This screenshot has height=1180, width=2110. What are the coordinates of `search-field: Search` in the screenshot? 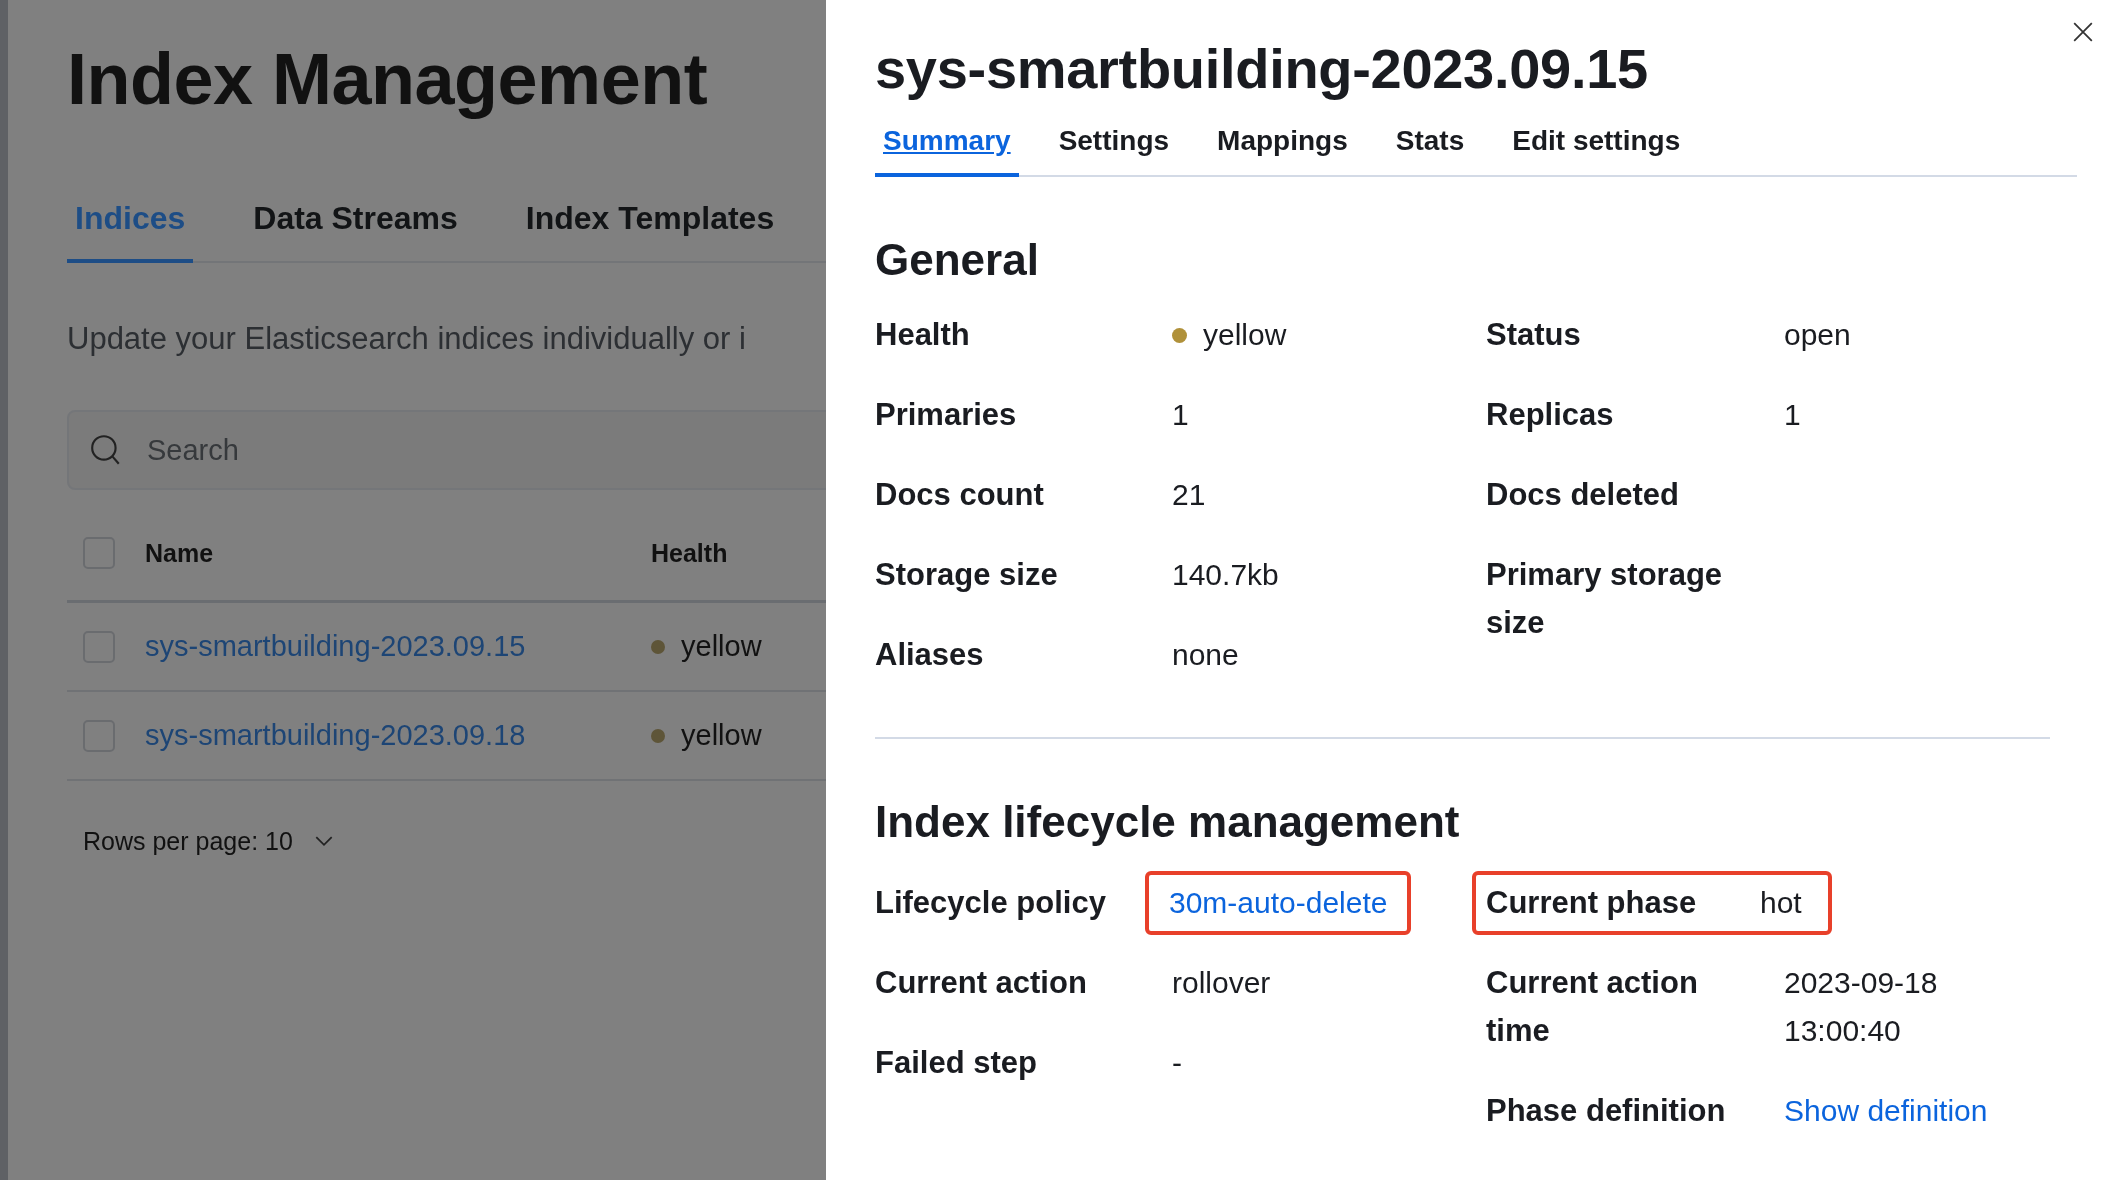 It's located at (446, 450).